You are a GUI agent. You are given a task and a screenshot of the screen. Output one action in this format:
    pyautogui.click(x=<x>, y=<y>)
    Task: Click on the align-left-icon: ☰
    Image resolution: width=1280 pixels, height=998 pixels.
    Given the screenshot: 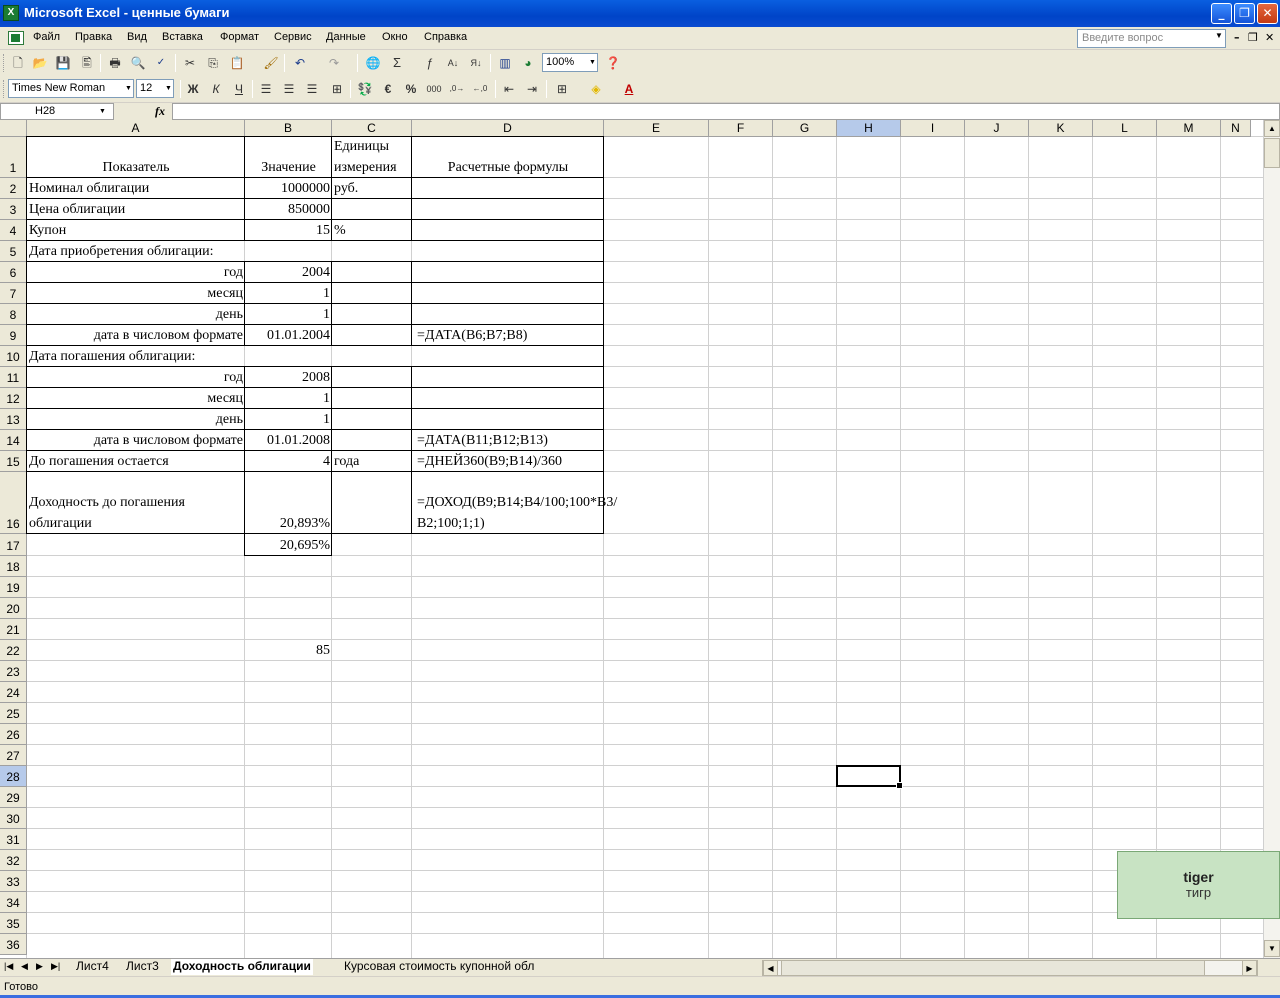 What is the action you would take?
    pyautogui.click(x=266, y=89)
    